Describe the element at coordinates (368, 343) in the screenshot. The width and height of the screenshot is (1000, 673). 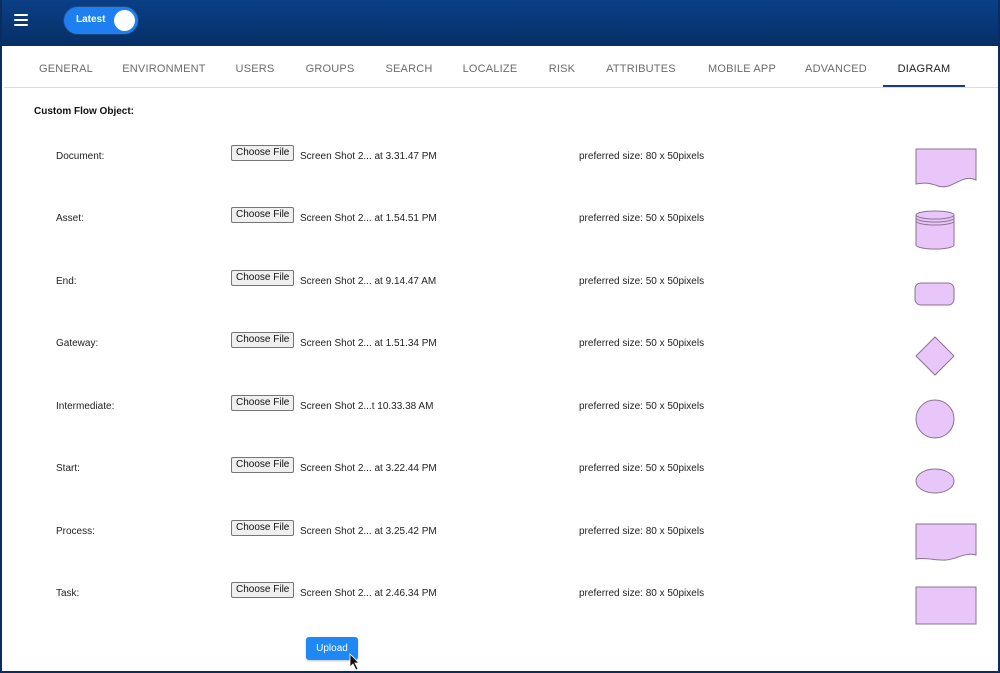
I see `selected-file-name: Screen Shot 2... at 1.51.34 PM` at that location.